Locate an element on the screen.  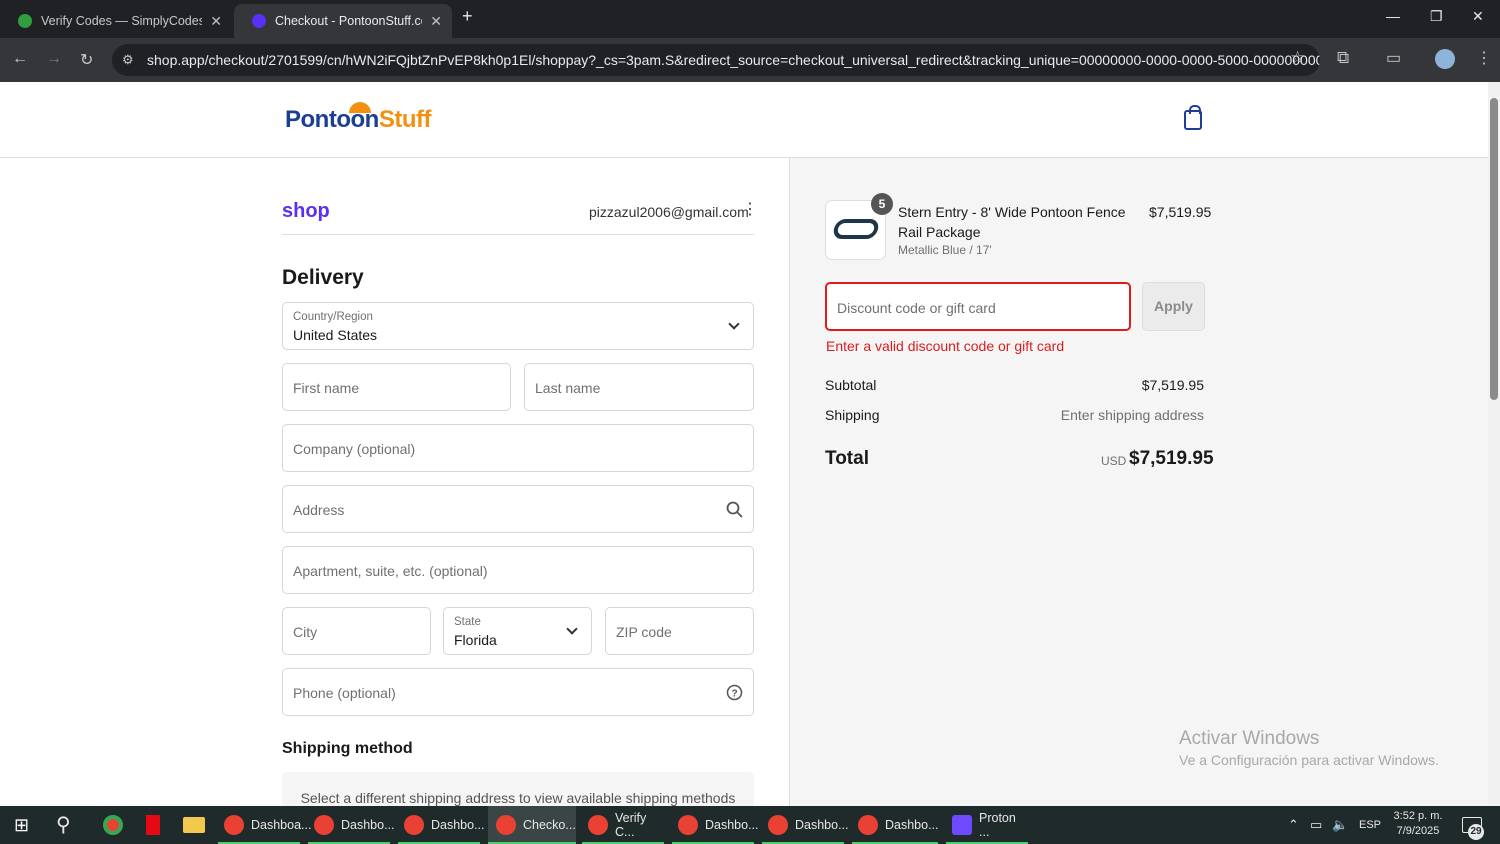
notification-count-badge: 29 is located at coordinates (1476, 832).